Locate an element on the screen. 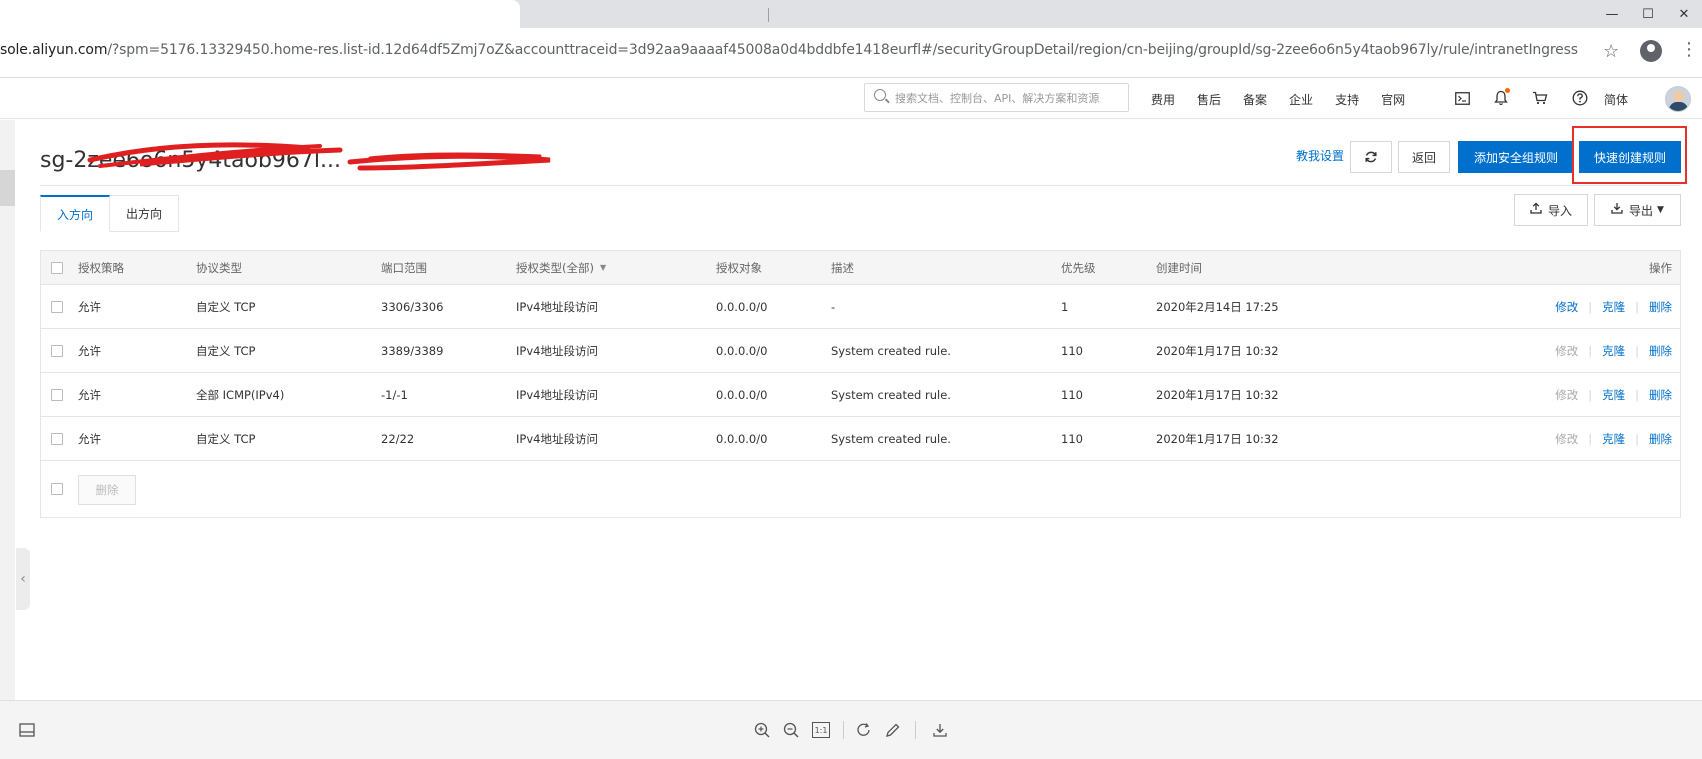 The height and width of the screenshot is (759, 1702). close-icon: ✕ is located at coordinates (1684, 14).